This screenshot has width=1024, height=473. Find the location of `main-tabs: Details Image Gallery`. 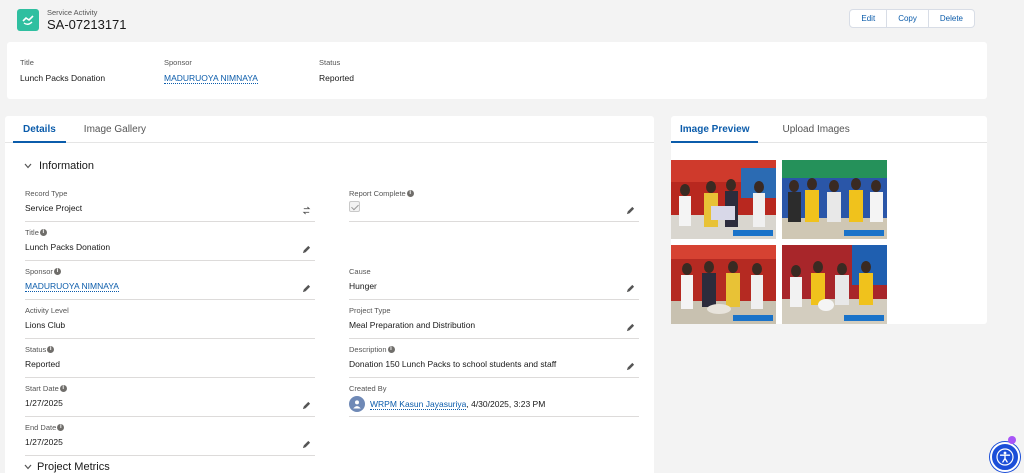

main-tabs: Details Image Gallery is located at coordinates (329, 129).